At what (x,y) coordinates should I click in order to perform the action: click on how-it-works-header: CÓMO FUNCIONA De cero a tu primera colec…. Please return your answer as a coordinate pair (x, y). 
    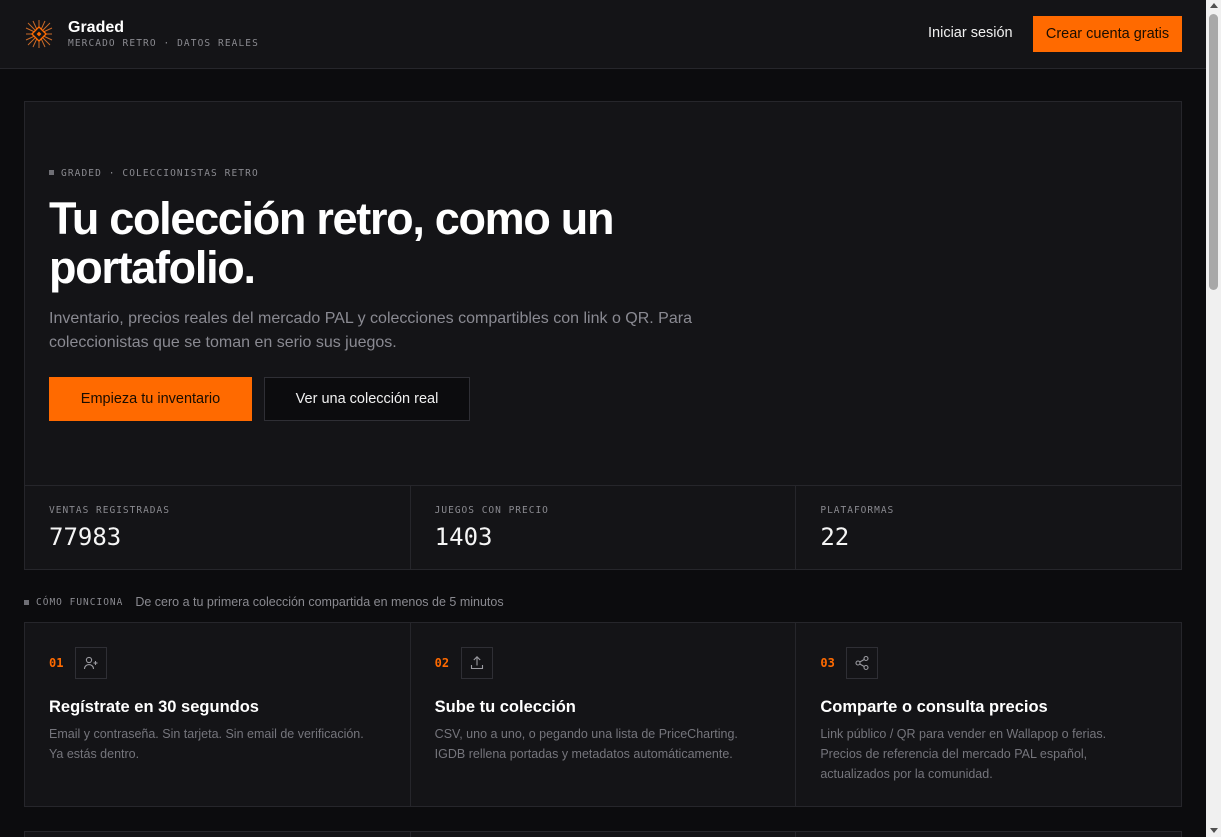
    Looking at the image, I should click on (264, 602).